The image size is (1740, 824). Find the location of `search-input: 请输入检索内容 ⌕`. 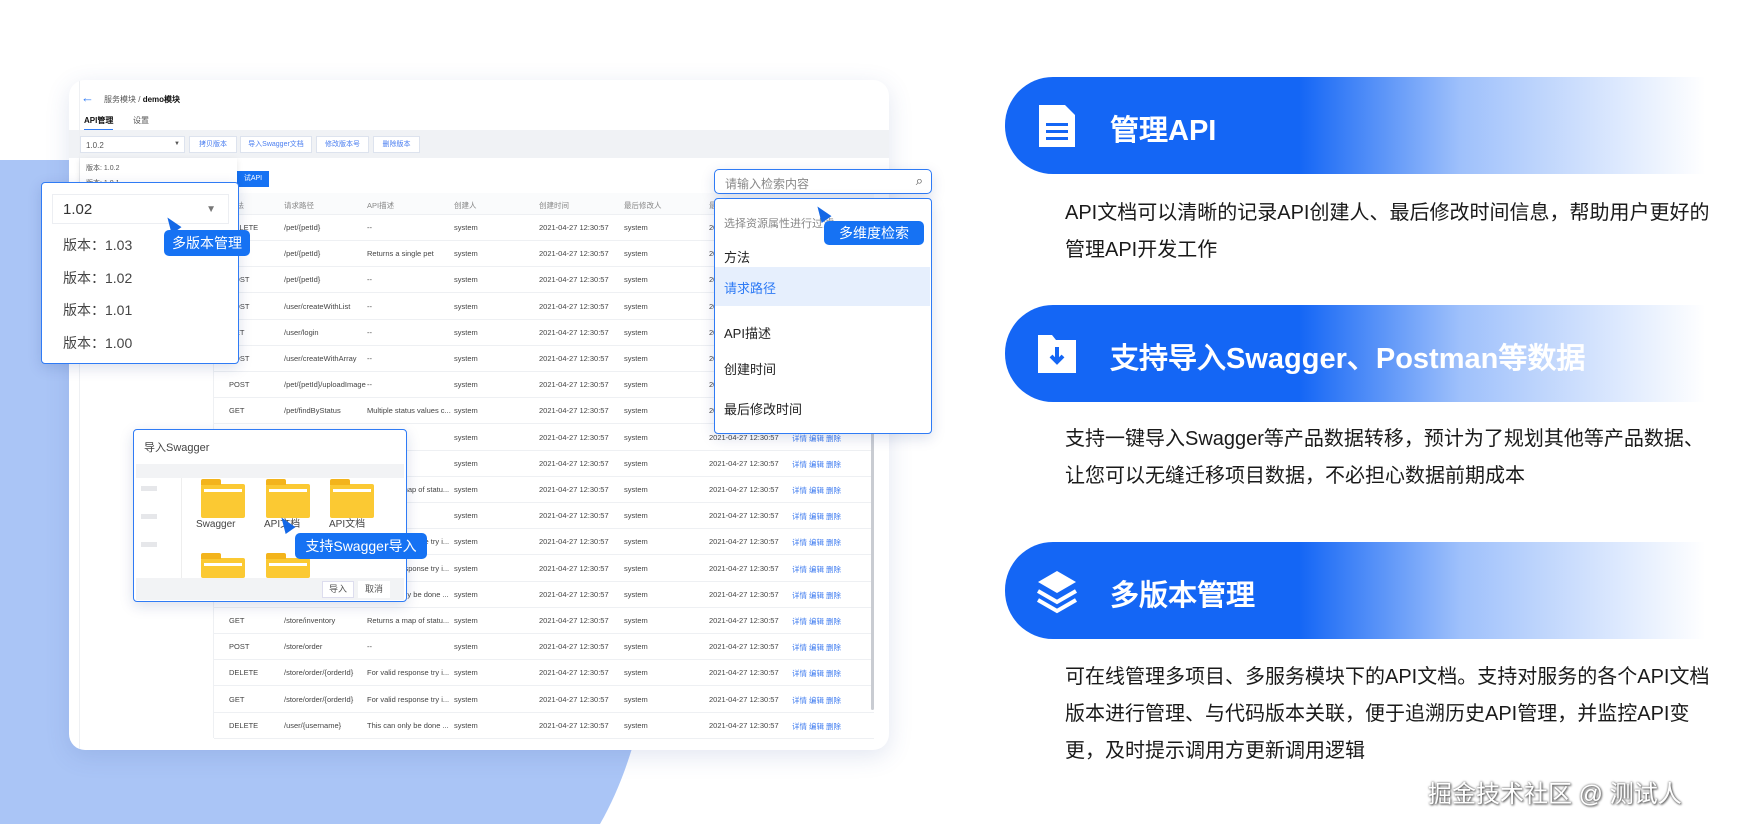

search-input: 请输入检索内容 ⌕ is located at coordinates (823, 181).